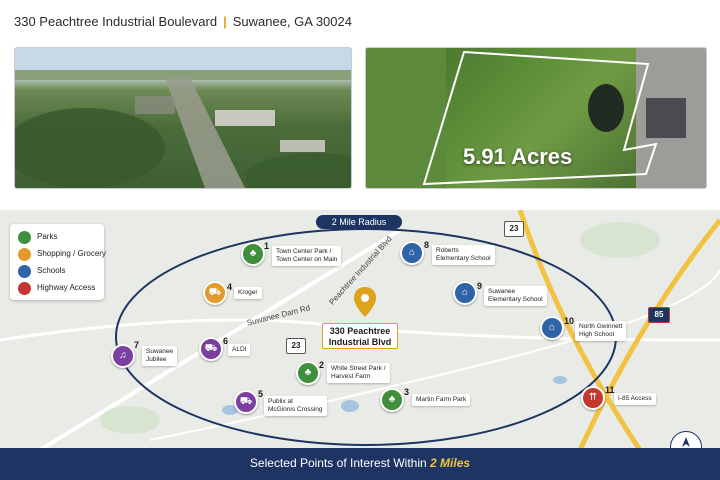 This screenshot has width=720, height=480. What do you see at coordinates (24, 271) in the screenshot?
I see `school-icon` at bounding box center [24, 271].